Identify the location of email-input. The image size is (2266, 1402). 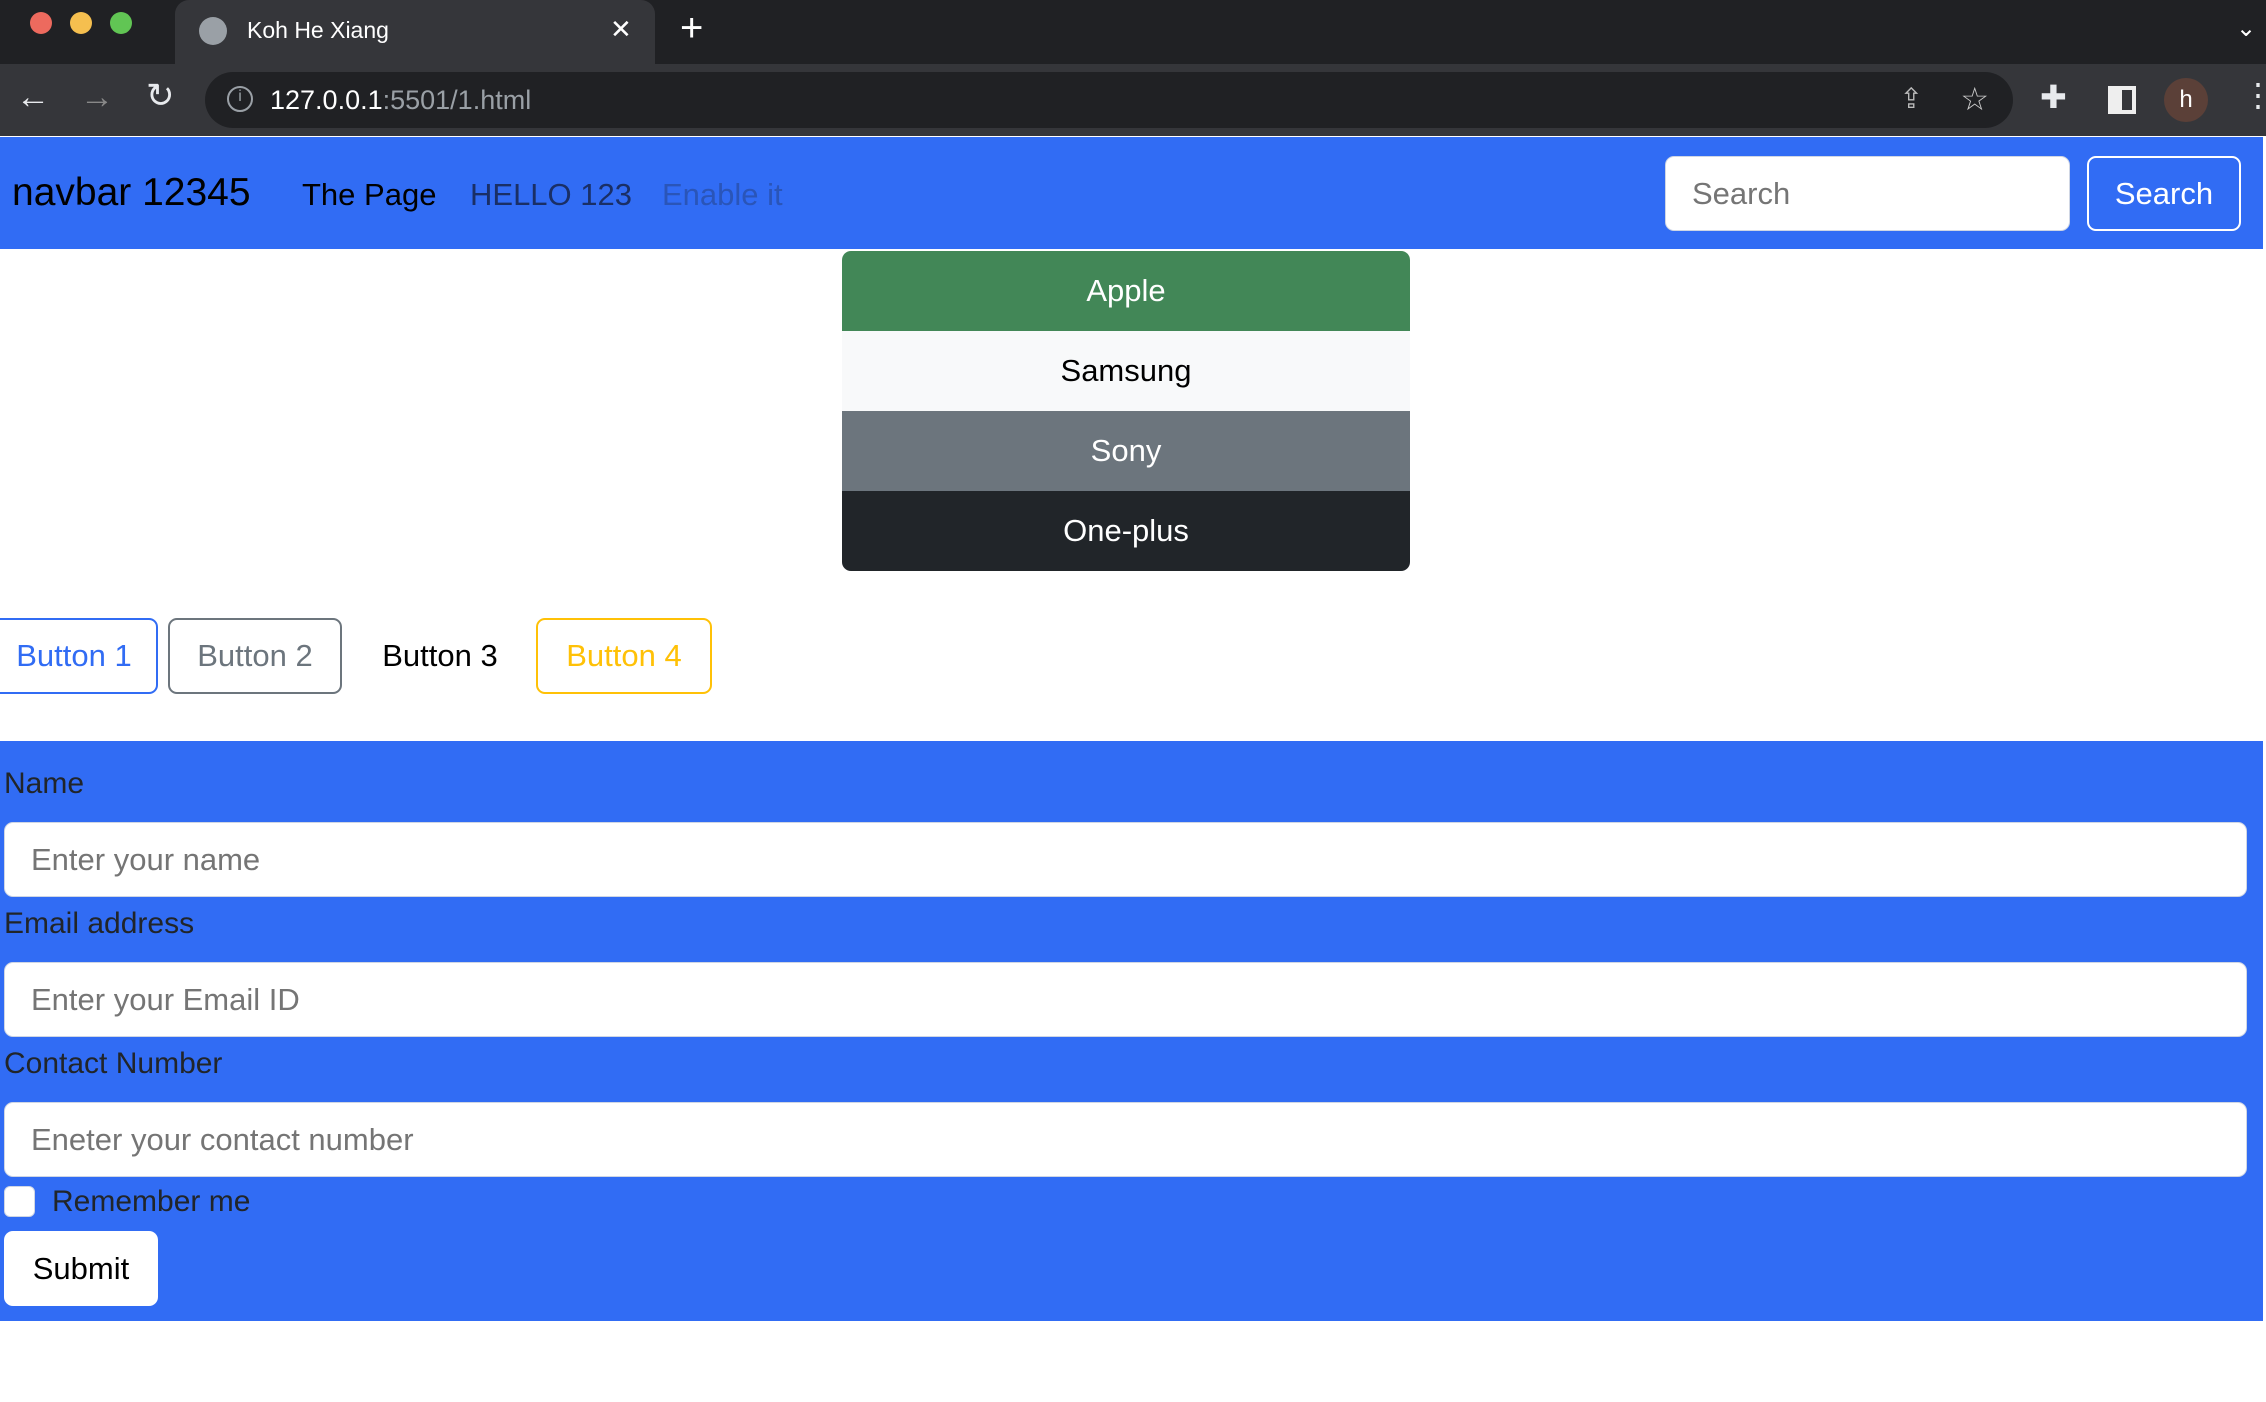
(1125, 999).